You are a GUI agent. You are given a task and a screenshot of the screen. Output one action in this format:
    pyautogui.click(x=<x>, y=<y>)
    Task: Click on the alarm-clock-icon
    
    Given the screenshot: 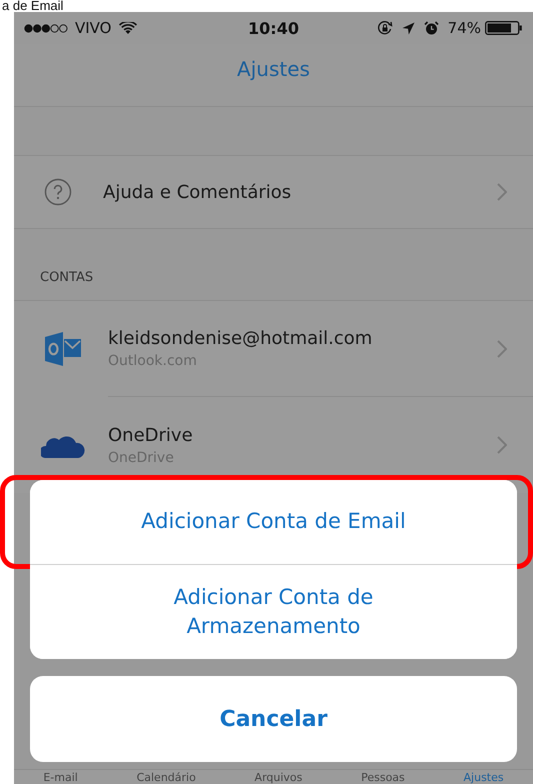 What is the action you would take?
    pyautogui.click(x=431, y=28)
    